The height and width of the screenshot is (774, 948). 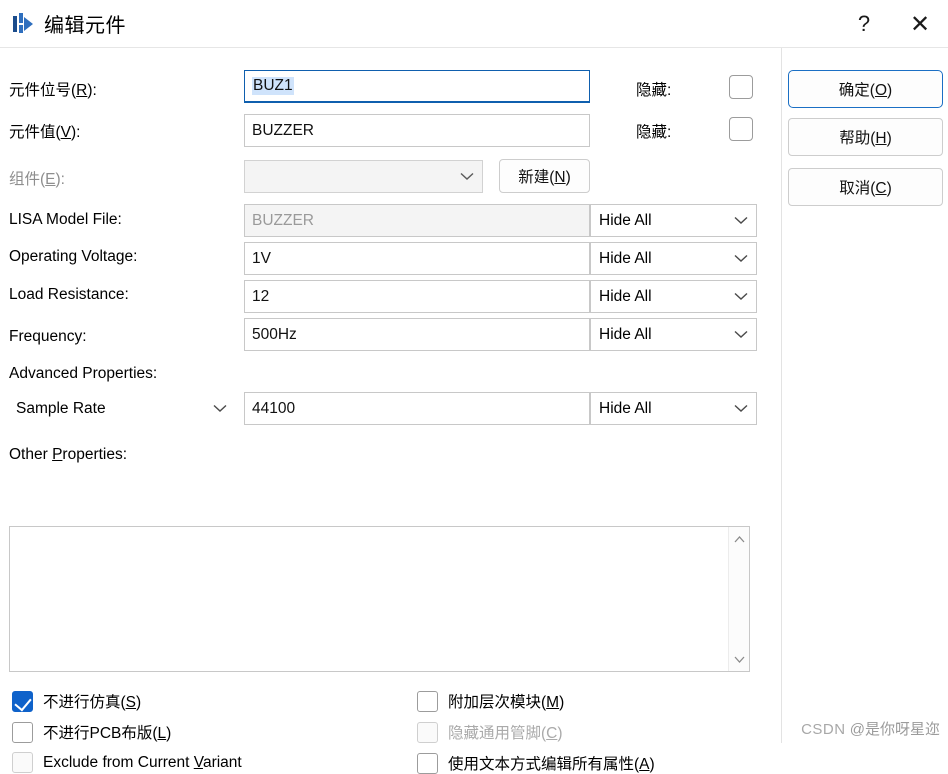 What do you see at coordinates (121, 408) in the screenshot?
I see `advanced-property-selector: Sample Rate` at bounding box center [121, 408].